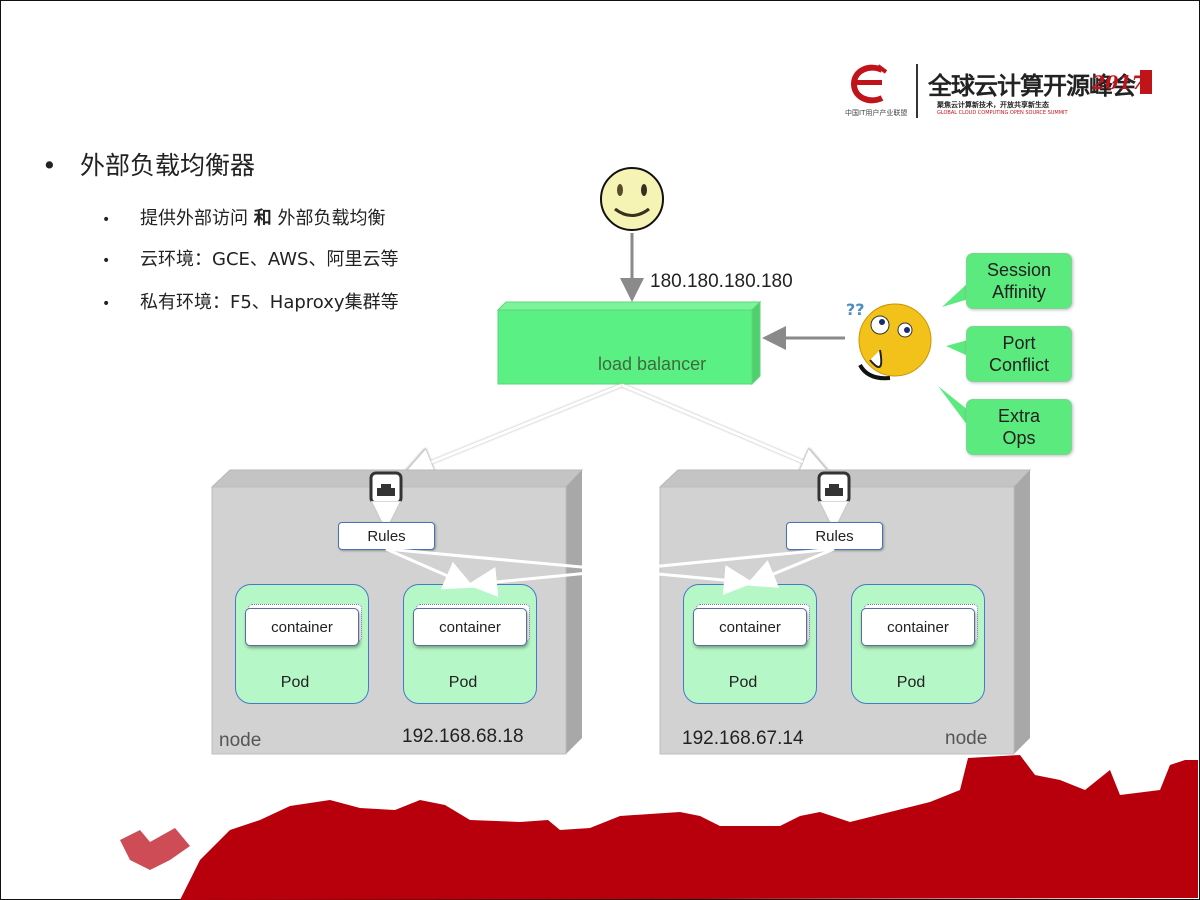  I want to click on bubble-text: Affinity, so click(1019, 292).